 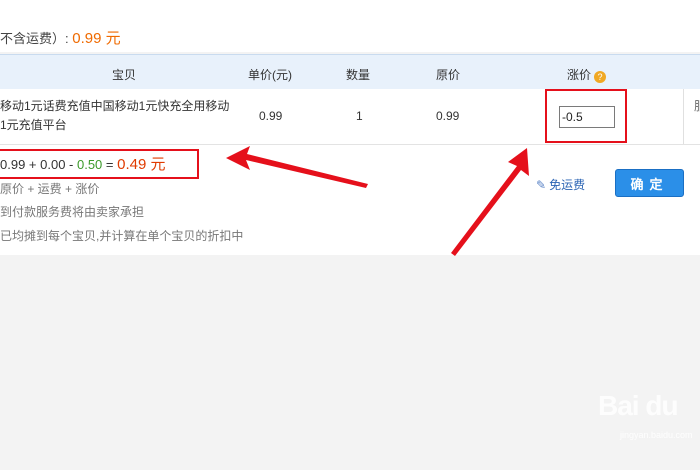 What do you see at coordinates (377, 201) in the screenshot?
I see `annotation-arrows` at bounding box center [377, 201].